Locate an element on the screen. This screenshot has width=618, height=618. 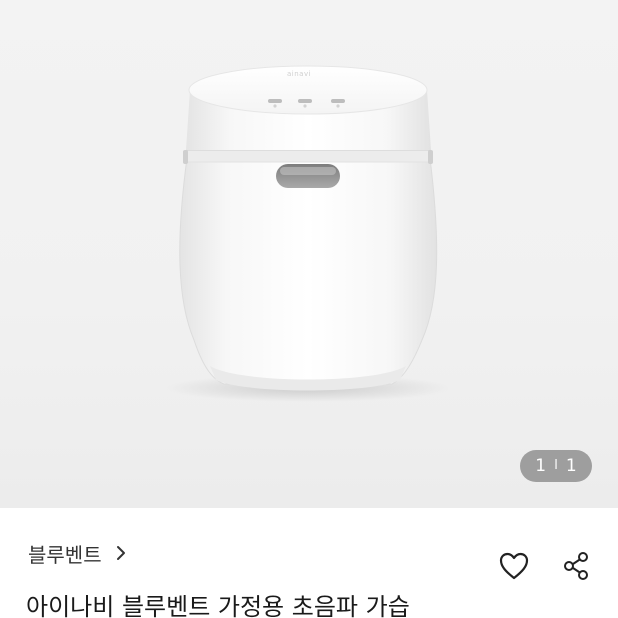
heart-icon is located at coordinates (514, 566).